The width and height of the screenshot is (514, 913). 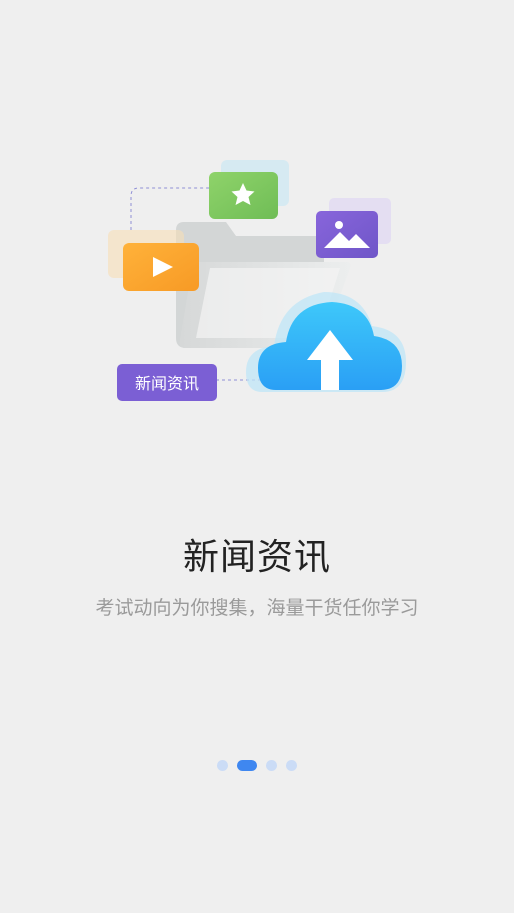 What do you see at coordinates (353, 228) in the screenshot?
I see `image-card` at bounding box center [353, 228].